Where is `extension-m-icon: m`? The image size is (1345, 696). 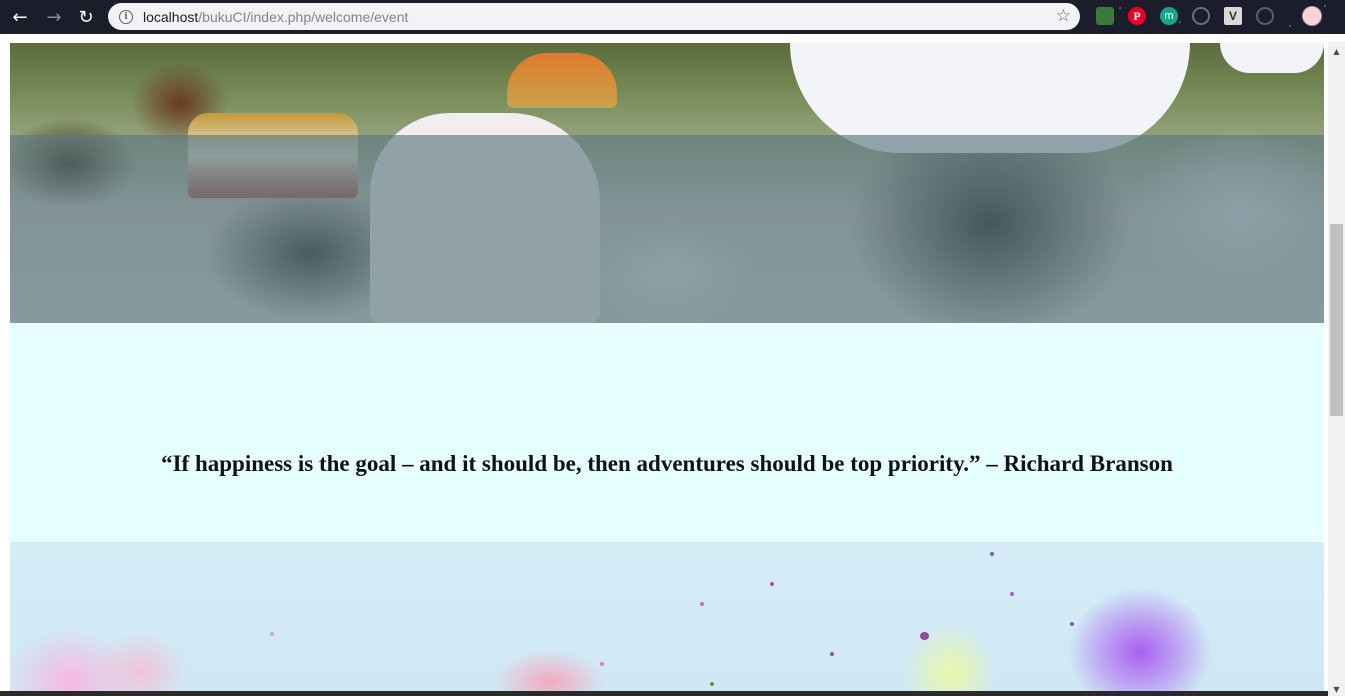 extension-m-icon: m is located at coordinates (1169, 16).